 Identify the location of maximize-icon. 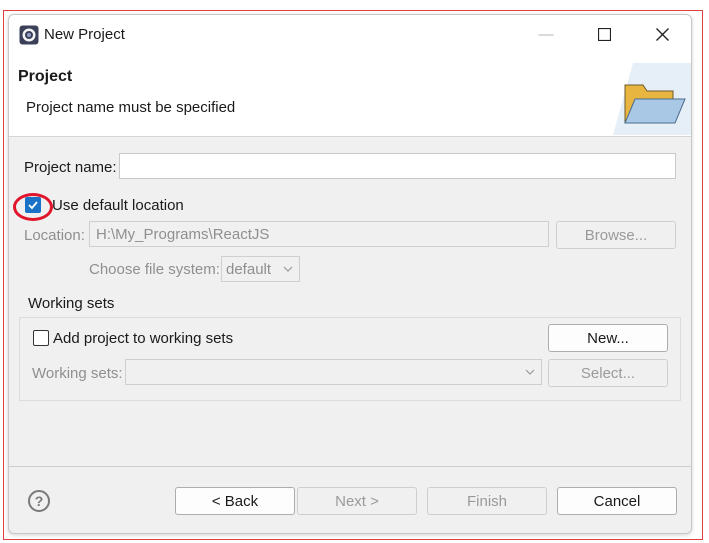
(604, 34).